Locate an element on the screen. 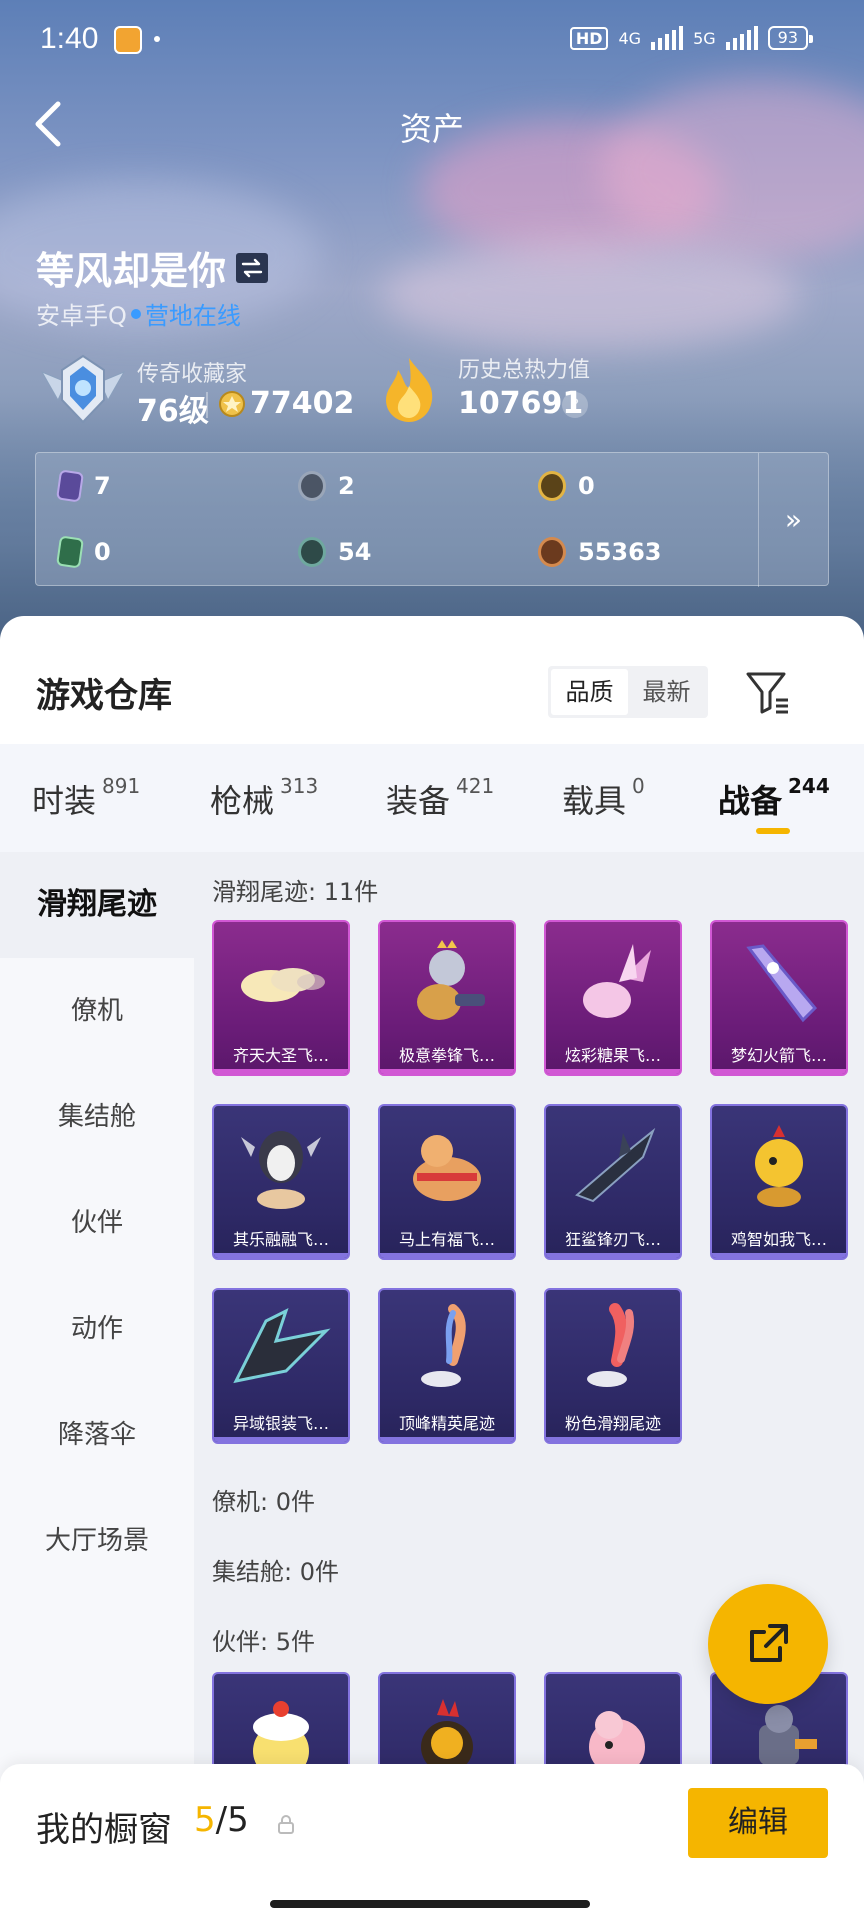 This screenshot has height=1920, width=864. sort-toggle: 品质 最新 is located at coordinates (628, 692).